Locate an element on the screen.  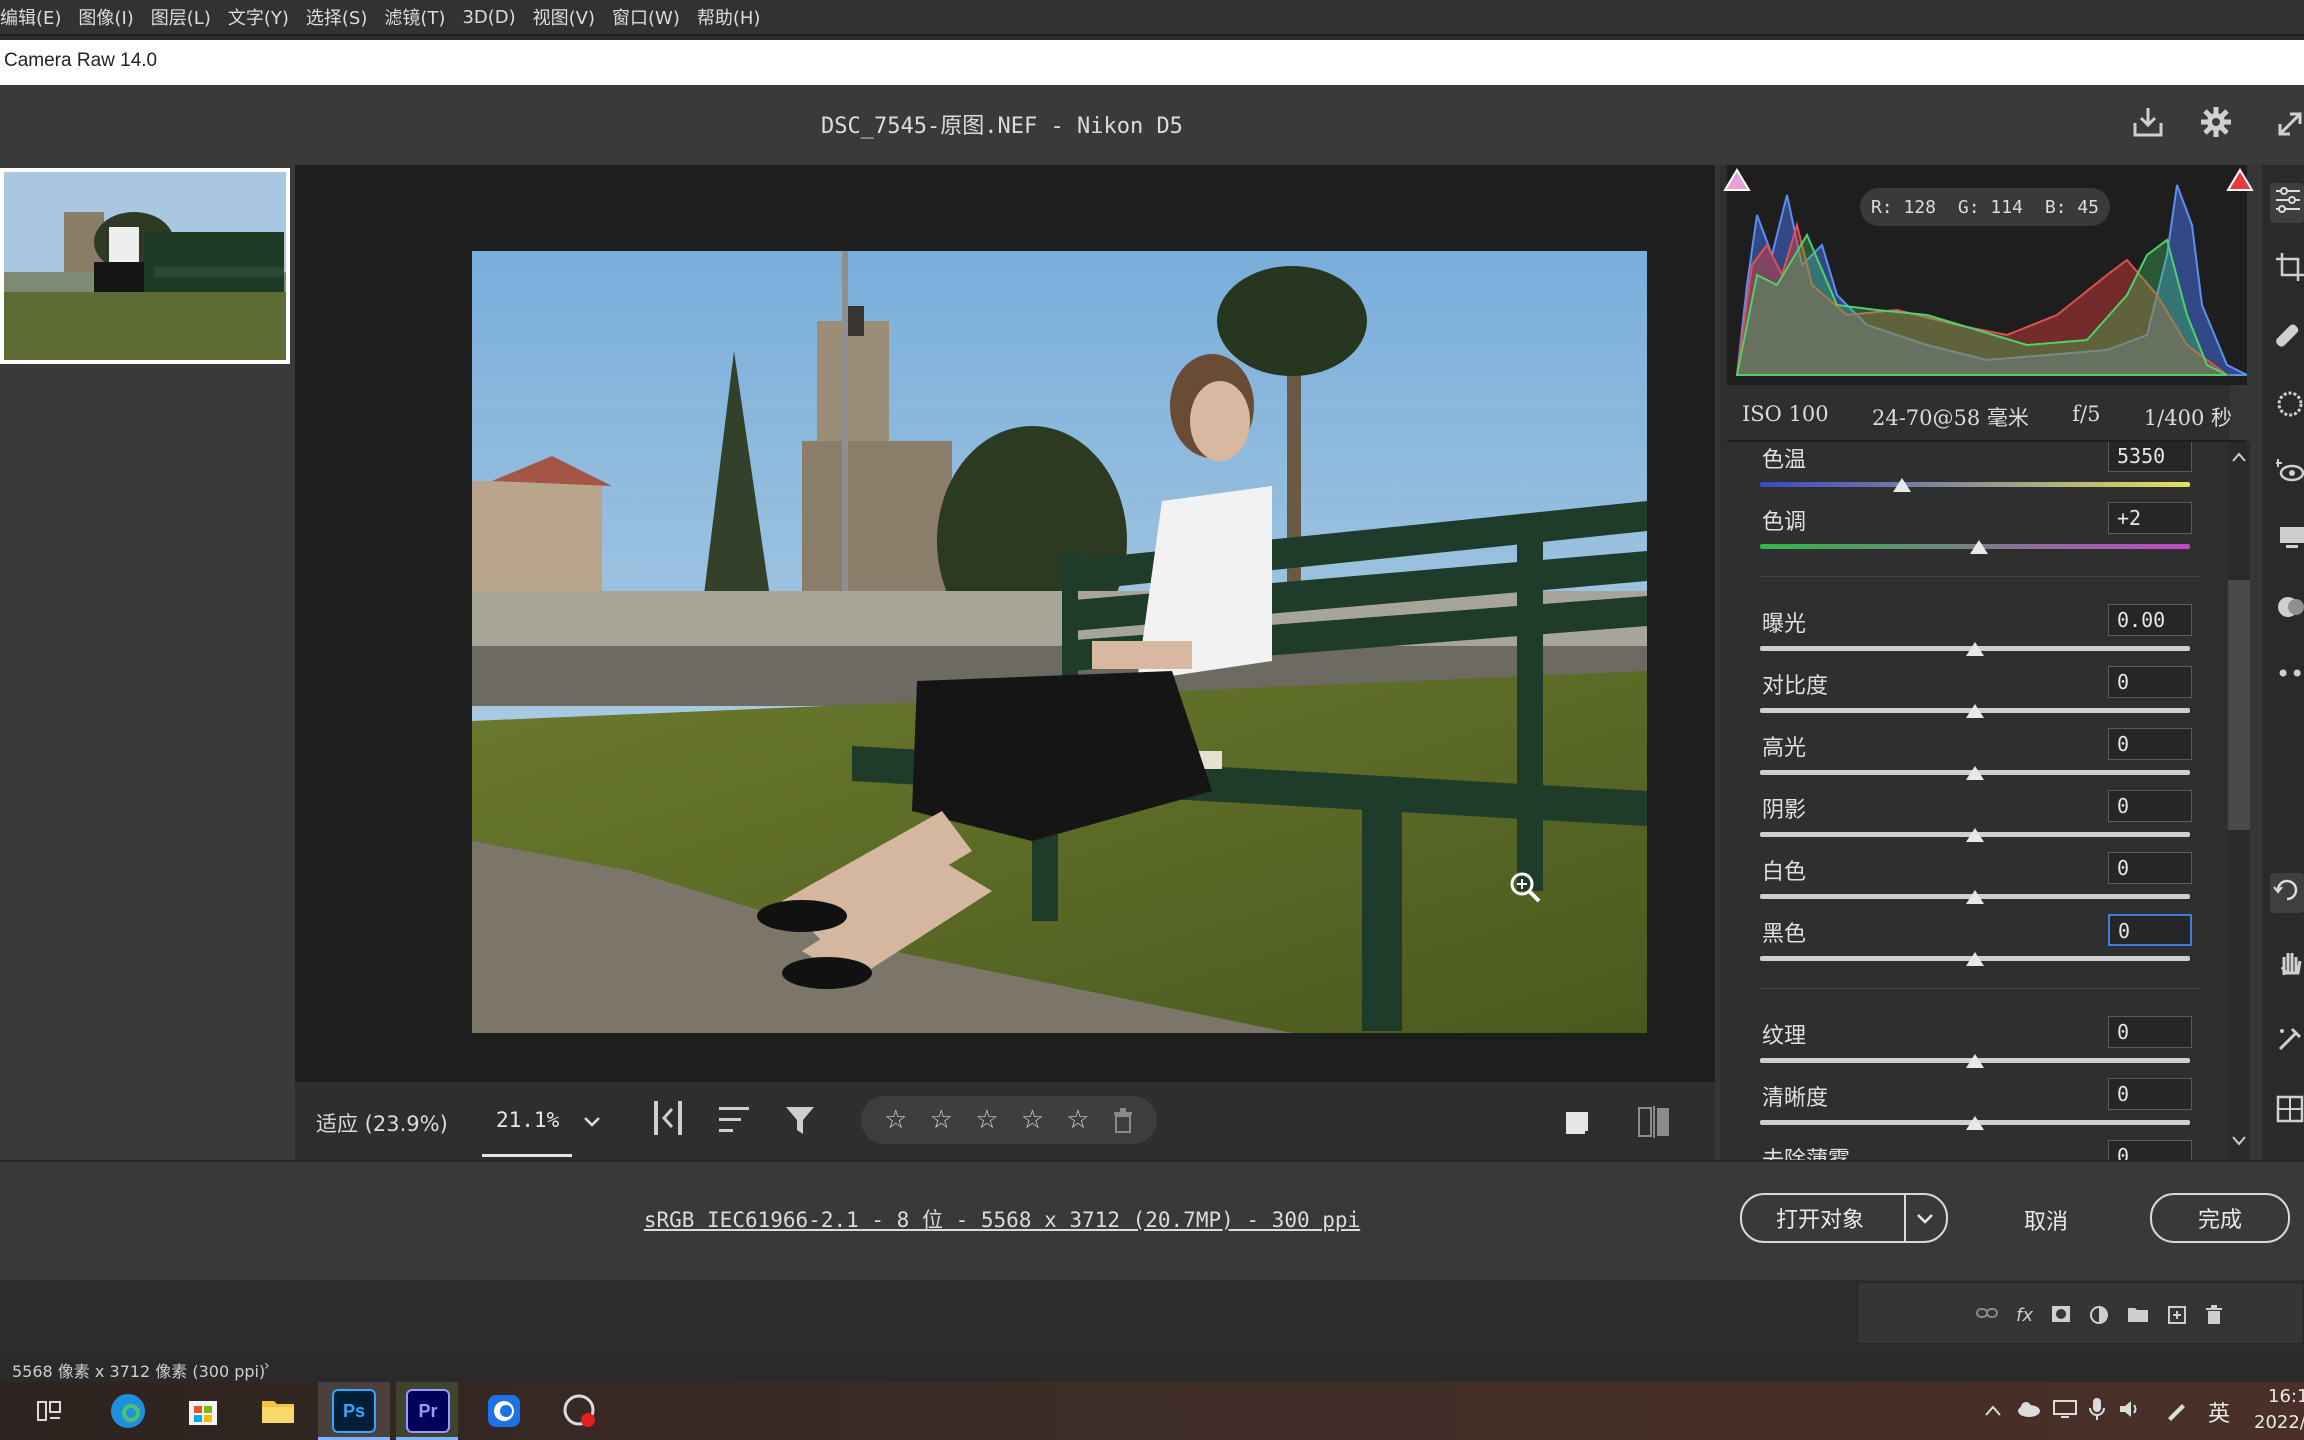
highlight-clipping-warning-icon is located at coordinates (2240, 180).